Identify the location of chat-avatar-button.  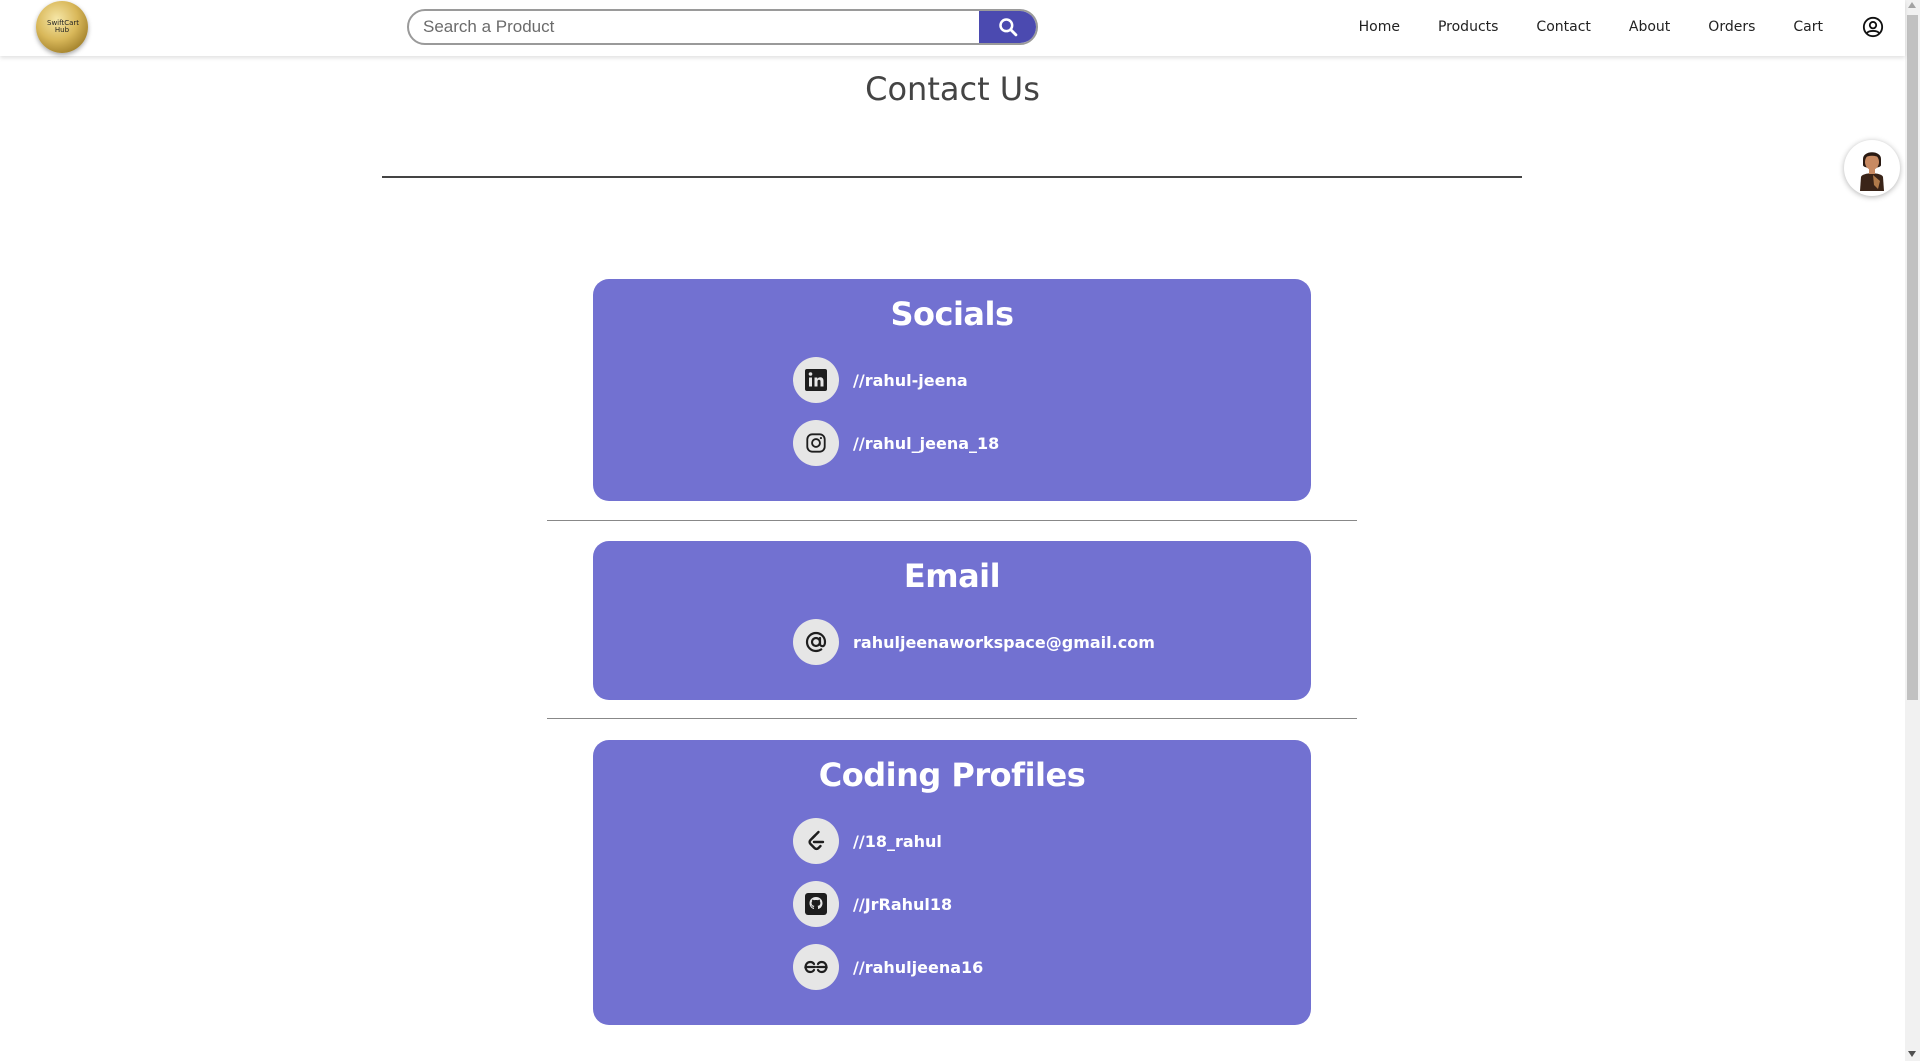
(1872, 168).